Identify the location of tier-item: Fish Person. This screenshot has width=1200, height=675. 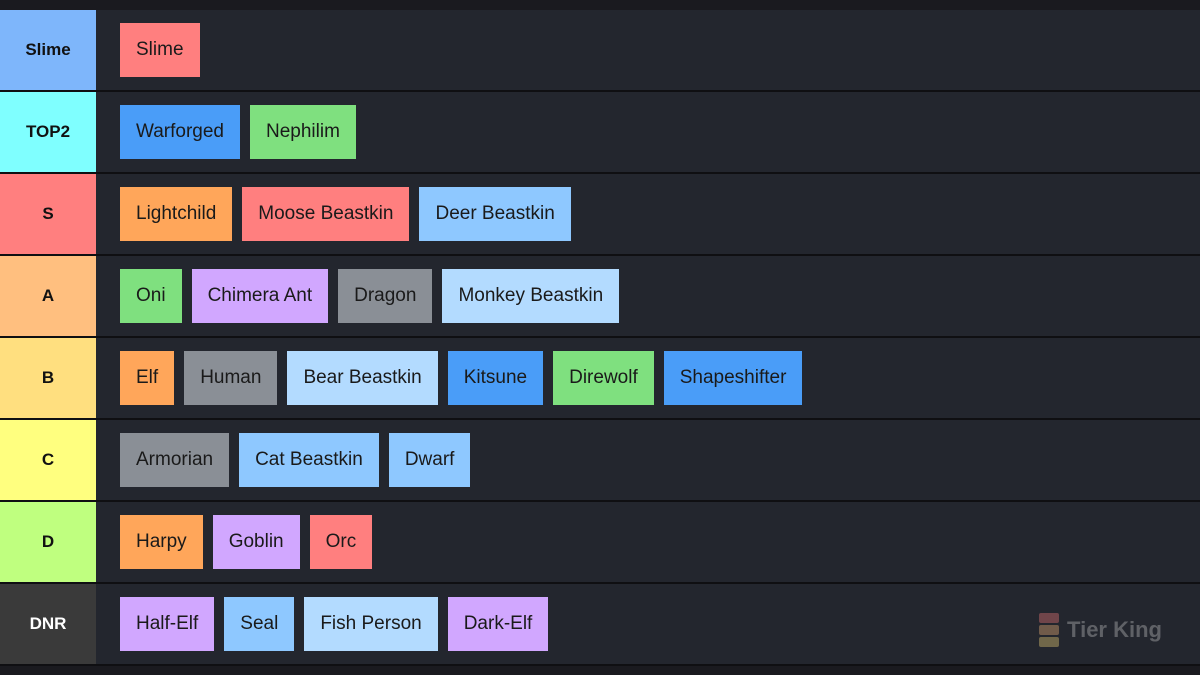
(371, 624).